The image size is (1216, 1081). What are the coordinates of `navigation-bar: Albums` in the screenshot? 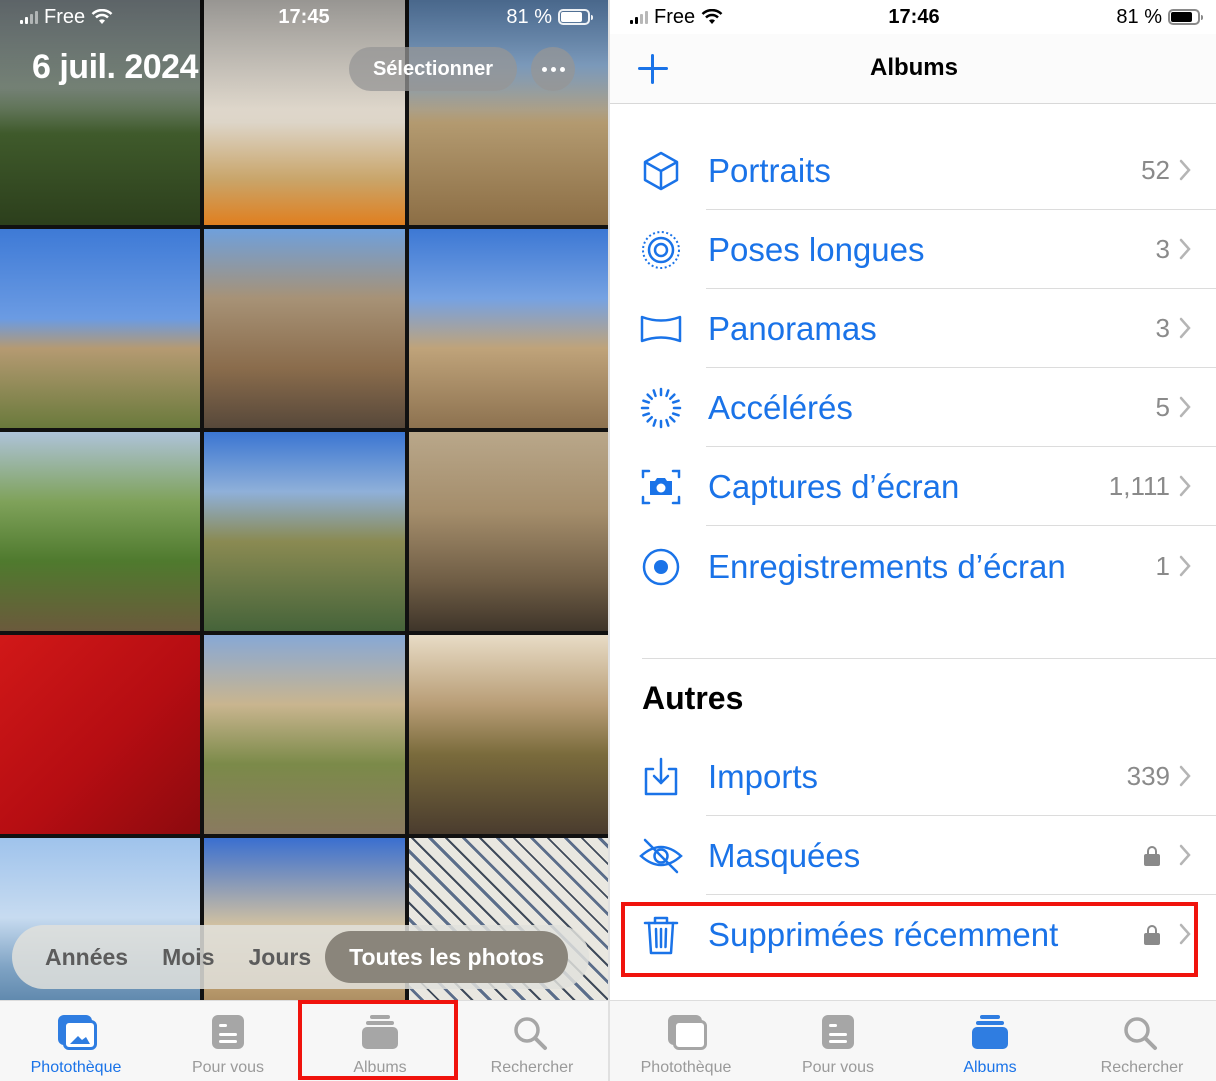 It's located at (913, 69).